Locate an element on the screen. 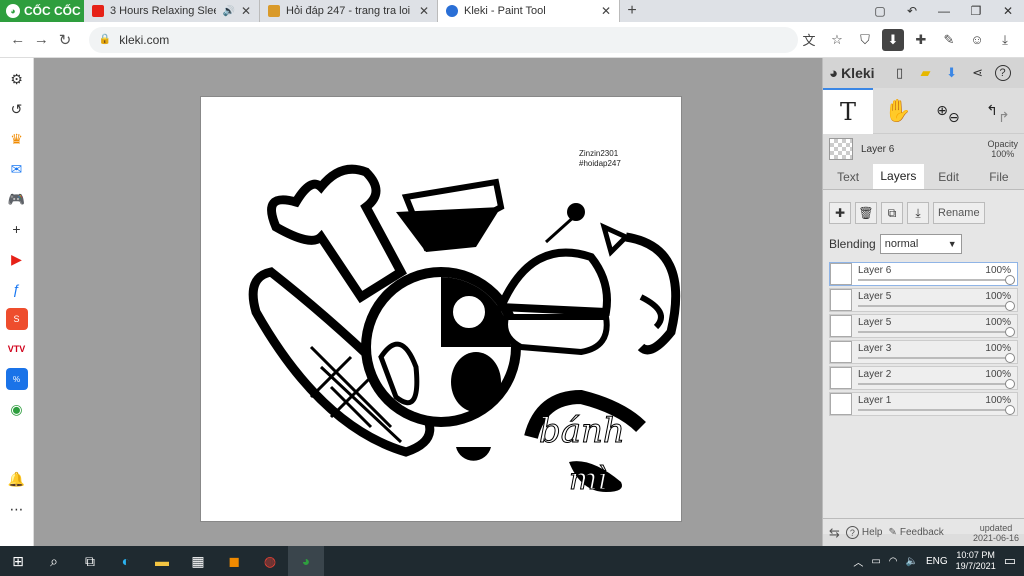 This screenshot has width=1024, height=576. game-icon: 🎮 is located at coordinates (17, 199).